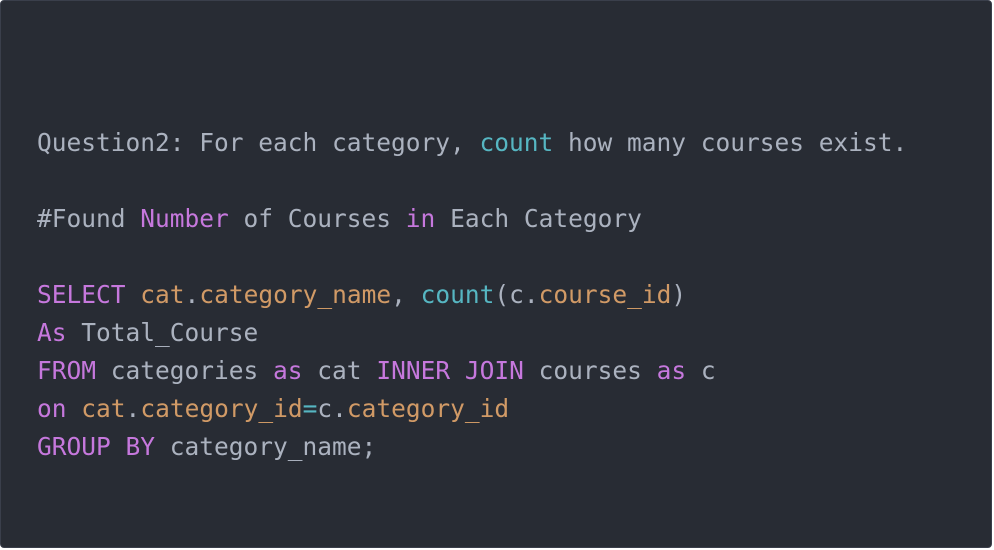 Image resolution: width=994 pixels, height=550 pixels. I want to click on course-id-column: course_id, so click(605, 294).